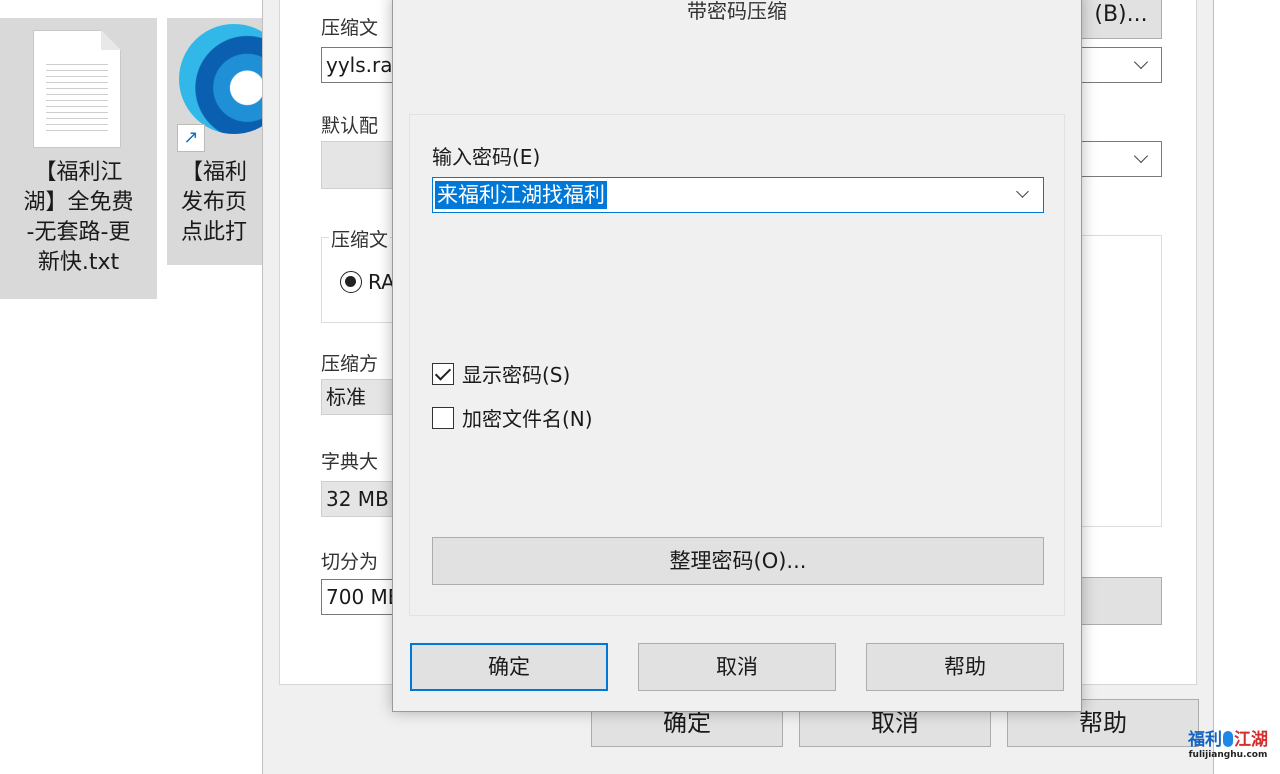  Describe the element at coordinates (361, 165) in the screenshot. I see `profiles-button` at that location.